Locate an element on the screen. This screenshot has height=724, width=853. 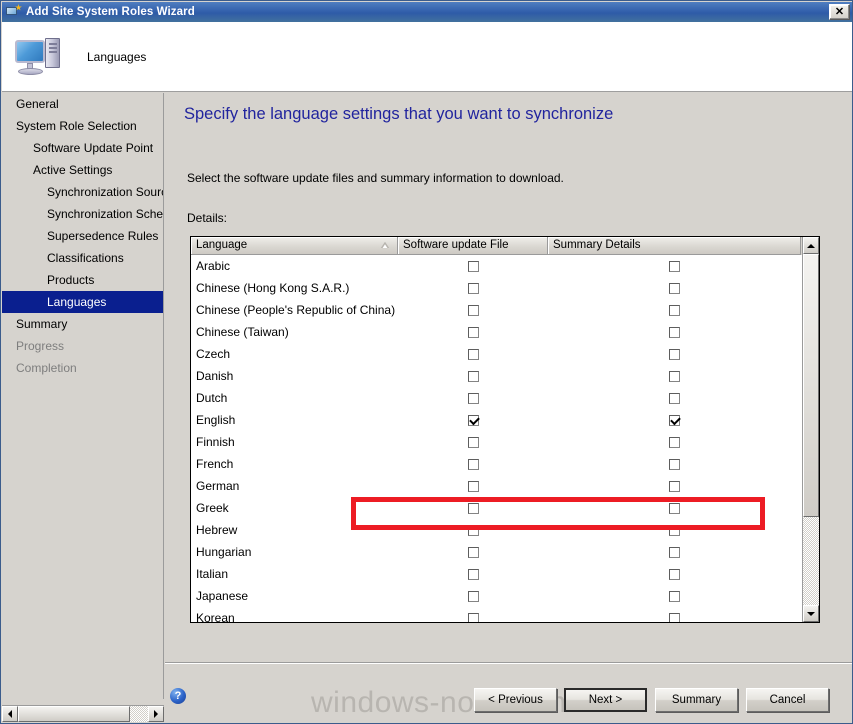
list-vertical-scrollbar is located at coordinates (810, 429).